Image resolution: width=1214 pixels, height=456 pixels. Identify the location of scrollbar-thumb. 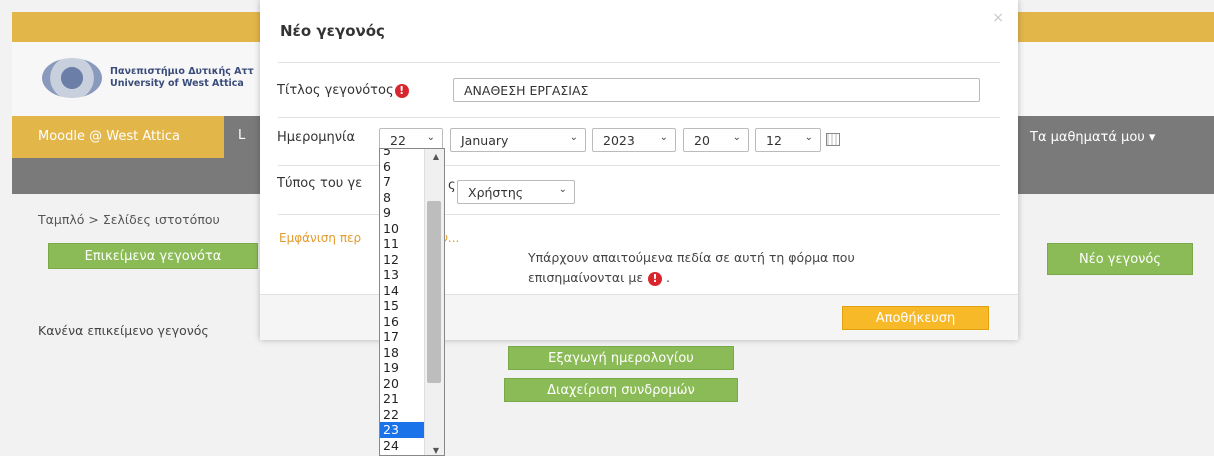
(434, 292).